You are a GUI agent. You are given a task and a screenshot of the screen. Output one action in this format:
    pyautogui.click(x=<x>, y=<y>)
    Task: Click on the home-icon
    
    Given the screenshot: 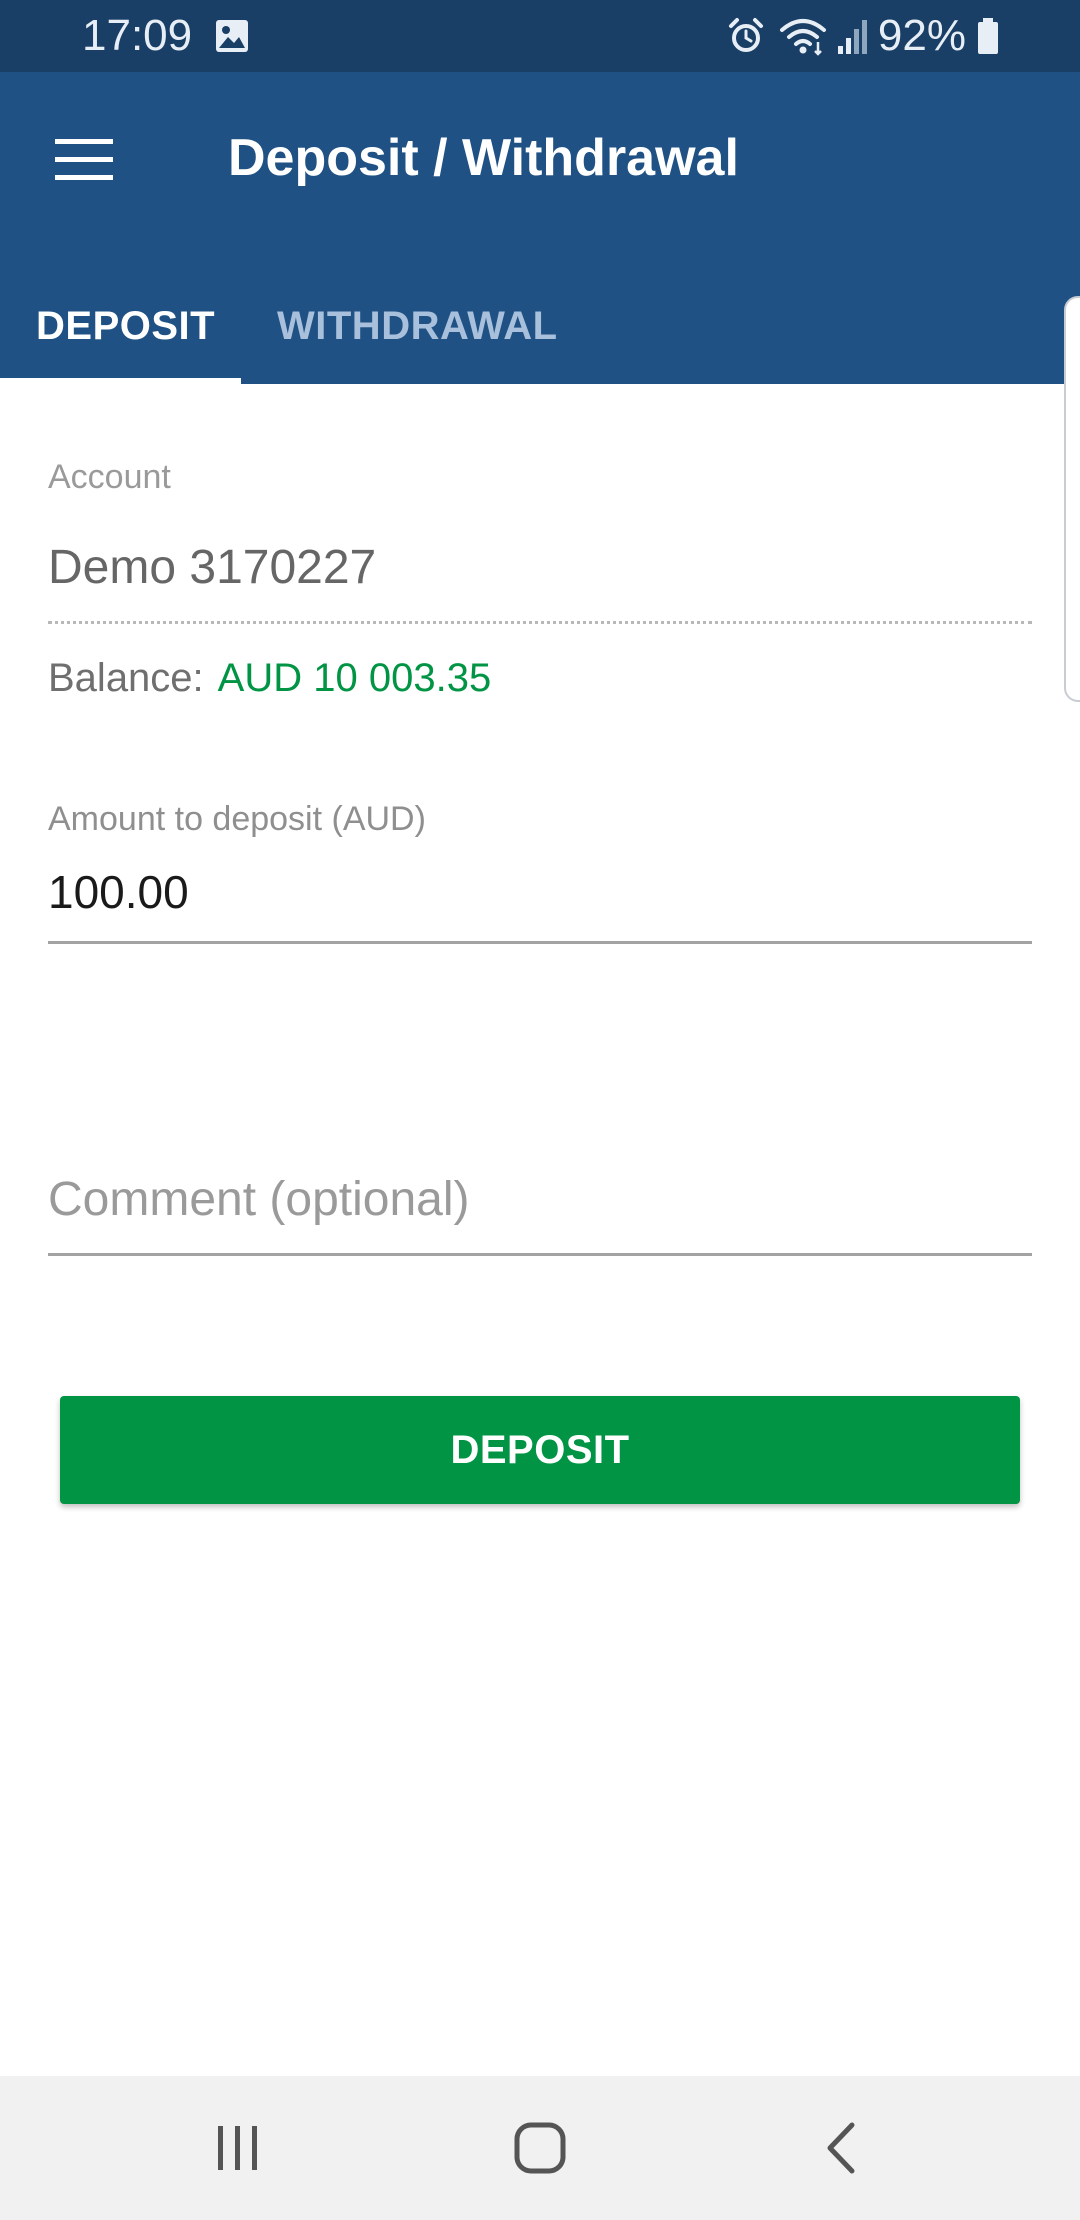 What is the action you would take?
    pyautogui.click(x=540, y=2148)
    